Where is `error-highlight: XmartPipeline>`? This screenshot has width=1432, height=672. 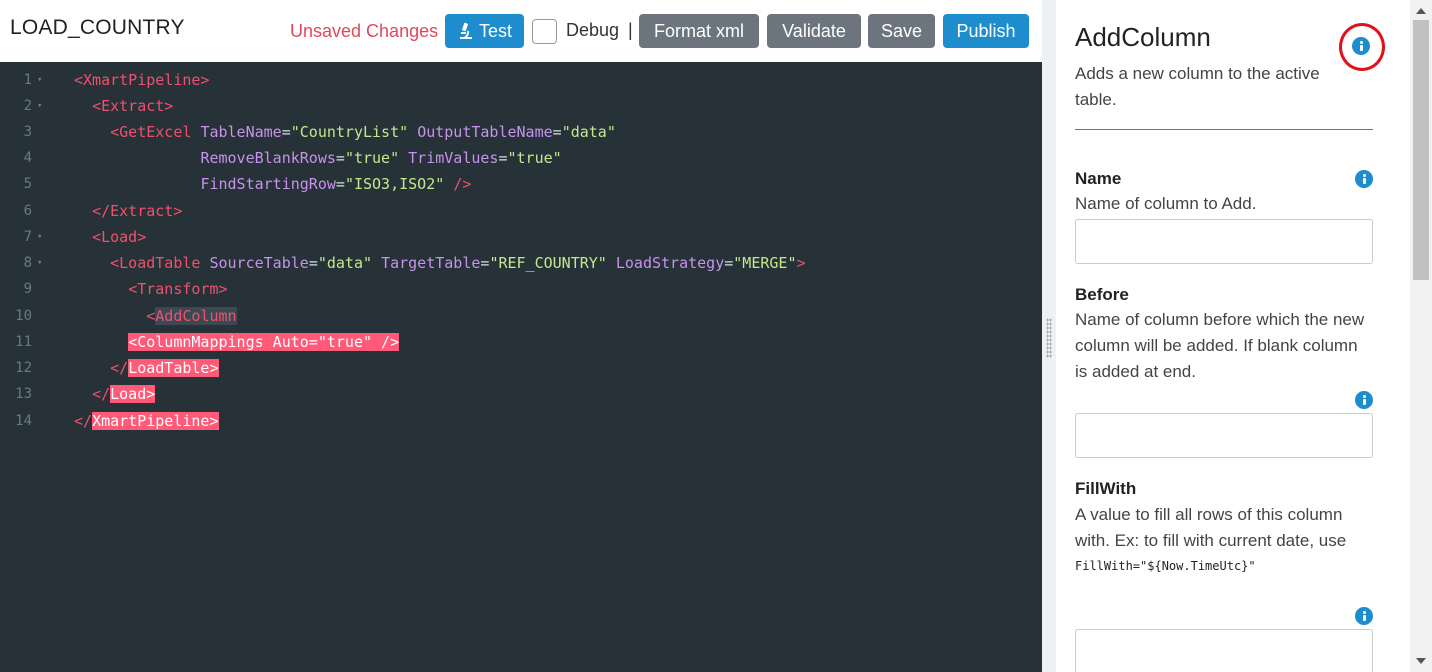 error-highlight: XmartPipeline> is located at coordinates (155, 421).